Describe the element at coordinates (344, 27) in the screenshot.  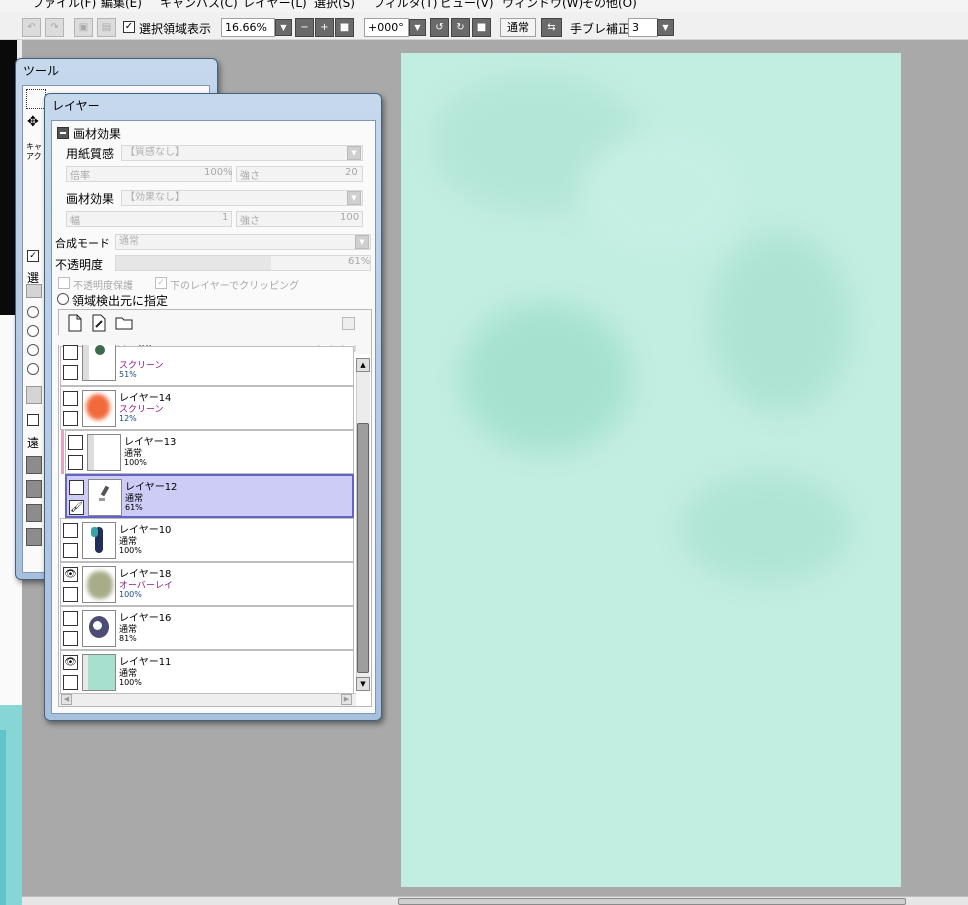
I see `zoom-reset-button: ■` at that location.